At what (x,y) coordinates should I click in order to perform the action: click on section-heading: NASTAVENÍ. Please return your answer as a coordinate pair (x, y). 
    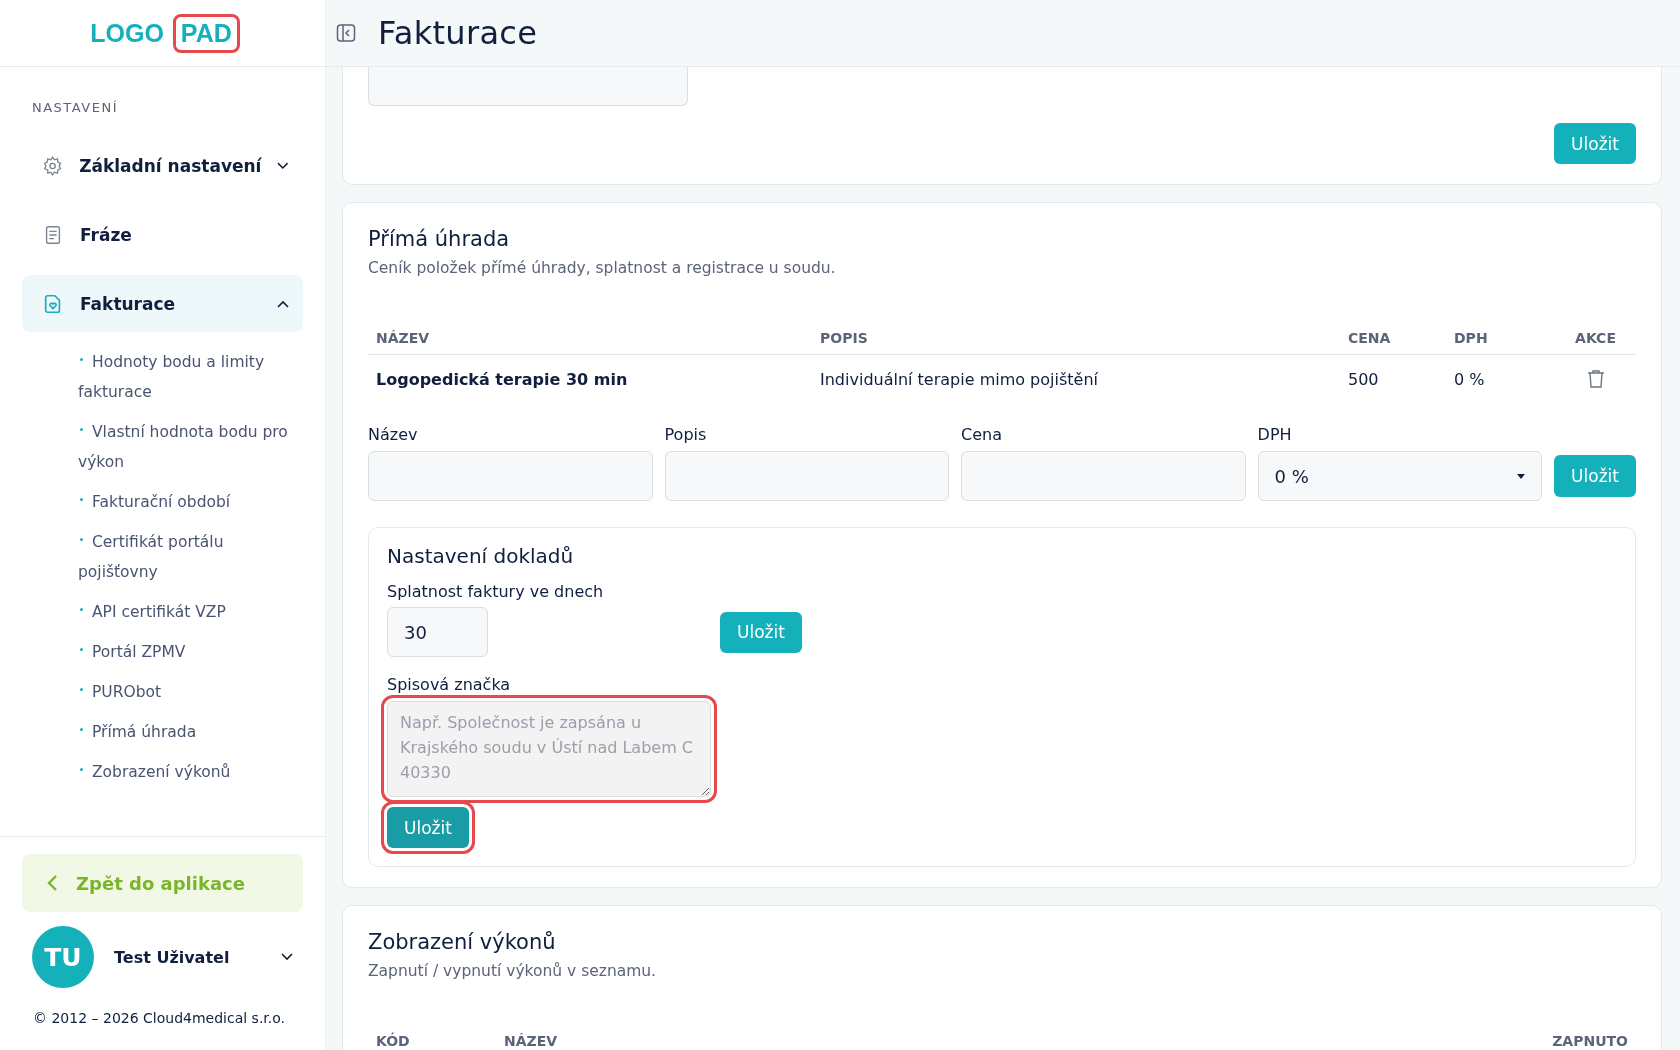
    Looking at the image, I should click on (75, 107).